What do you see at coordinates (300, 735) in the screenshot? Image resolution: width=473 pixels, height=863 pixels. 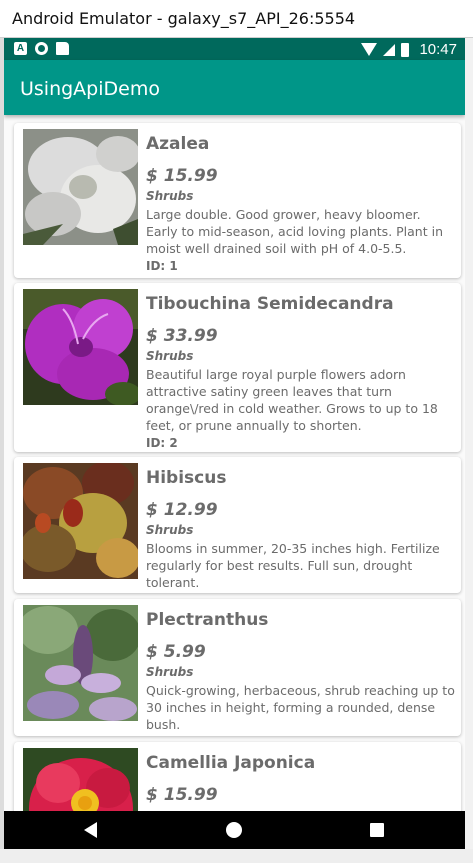 I see `product-id: ID: 4` at bounding box center [300, 735].